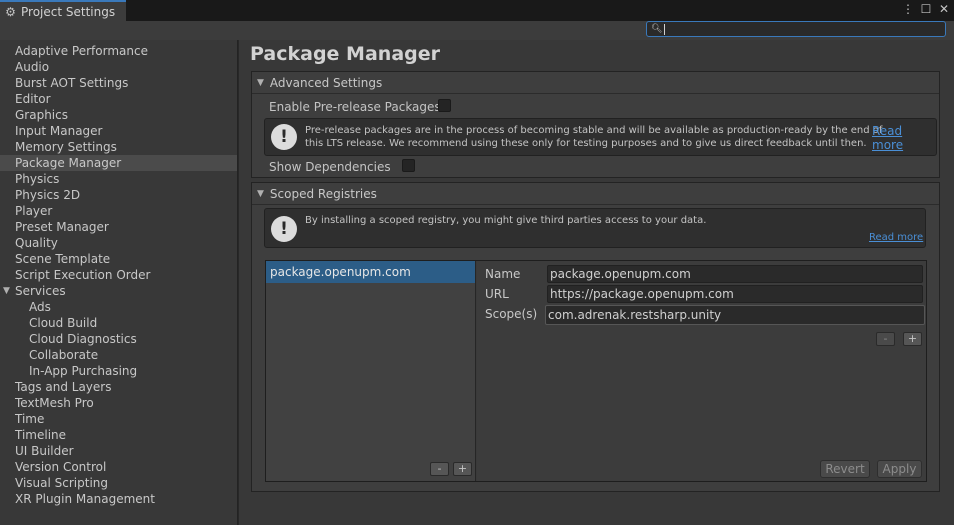 The width and height of the screenshot is (954, 525). Describe the element at coordinates (845, 469) in the screenshot. I see `revert-button: Revert` at that location.